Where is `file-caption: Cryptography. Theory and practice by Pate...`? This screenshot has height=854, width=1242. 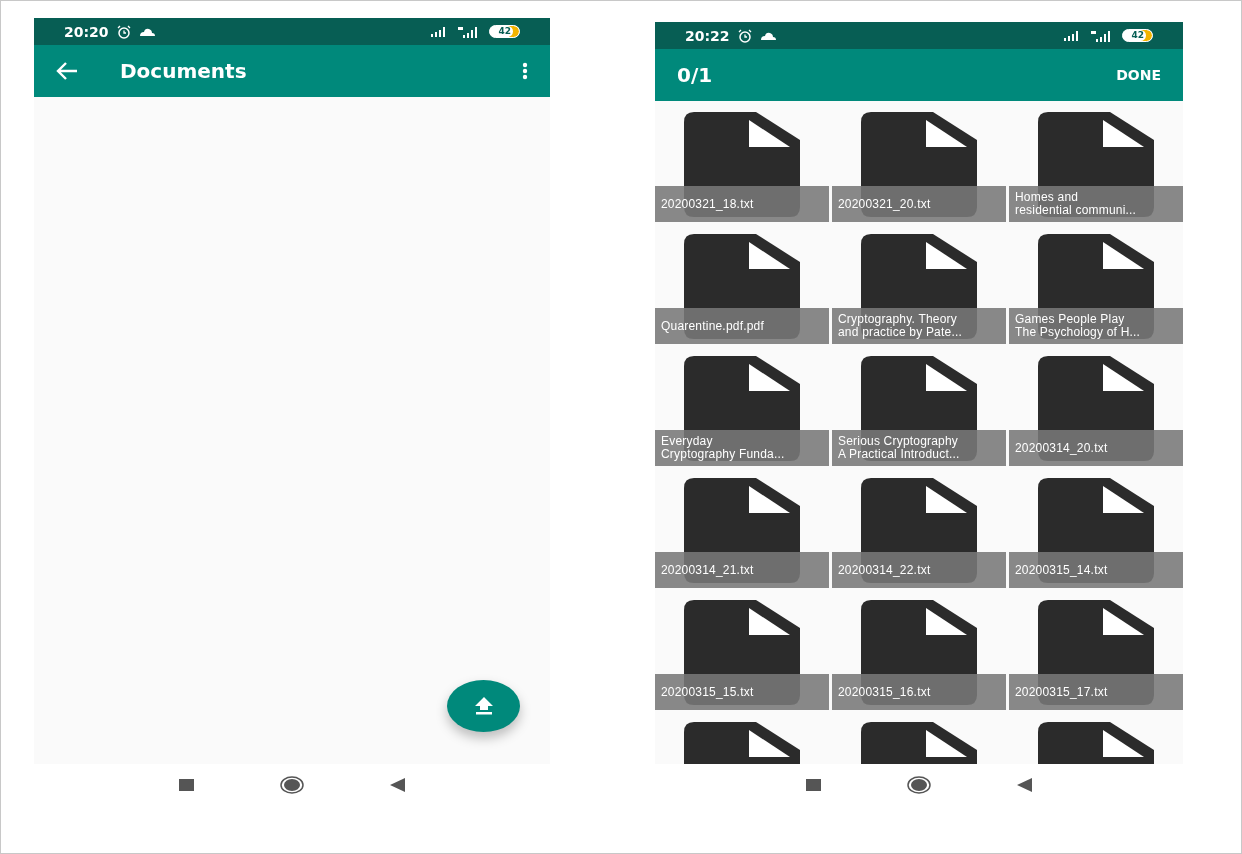
file-caption: Cryptography. Theory and practice by Pate... is located at coordinates (919, 326).